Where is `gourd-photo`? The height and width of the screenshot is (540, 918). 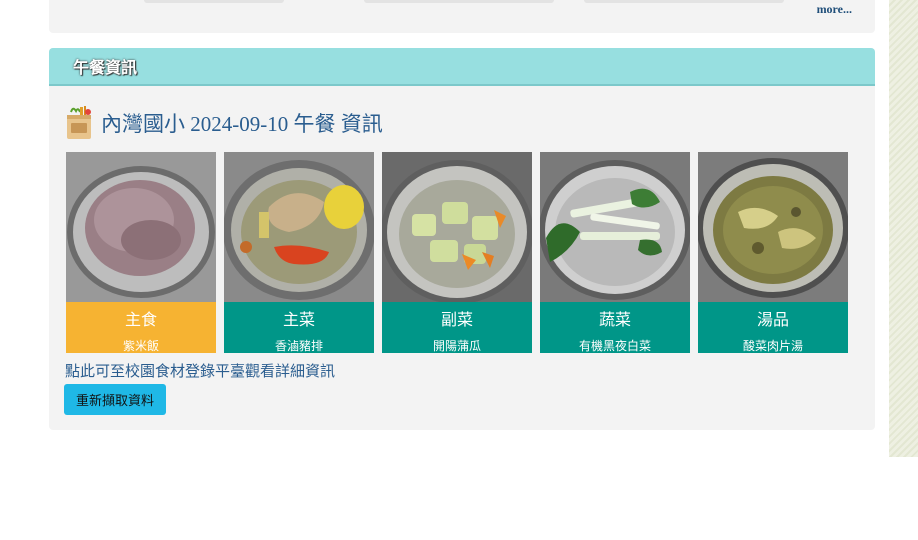 gourd-photo is located at coordinates (457, 227).